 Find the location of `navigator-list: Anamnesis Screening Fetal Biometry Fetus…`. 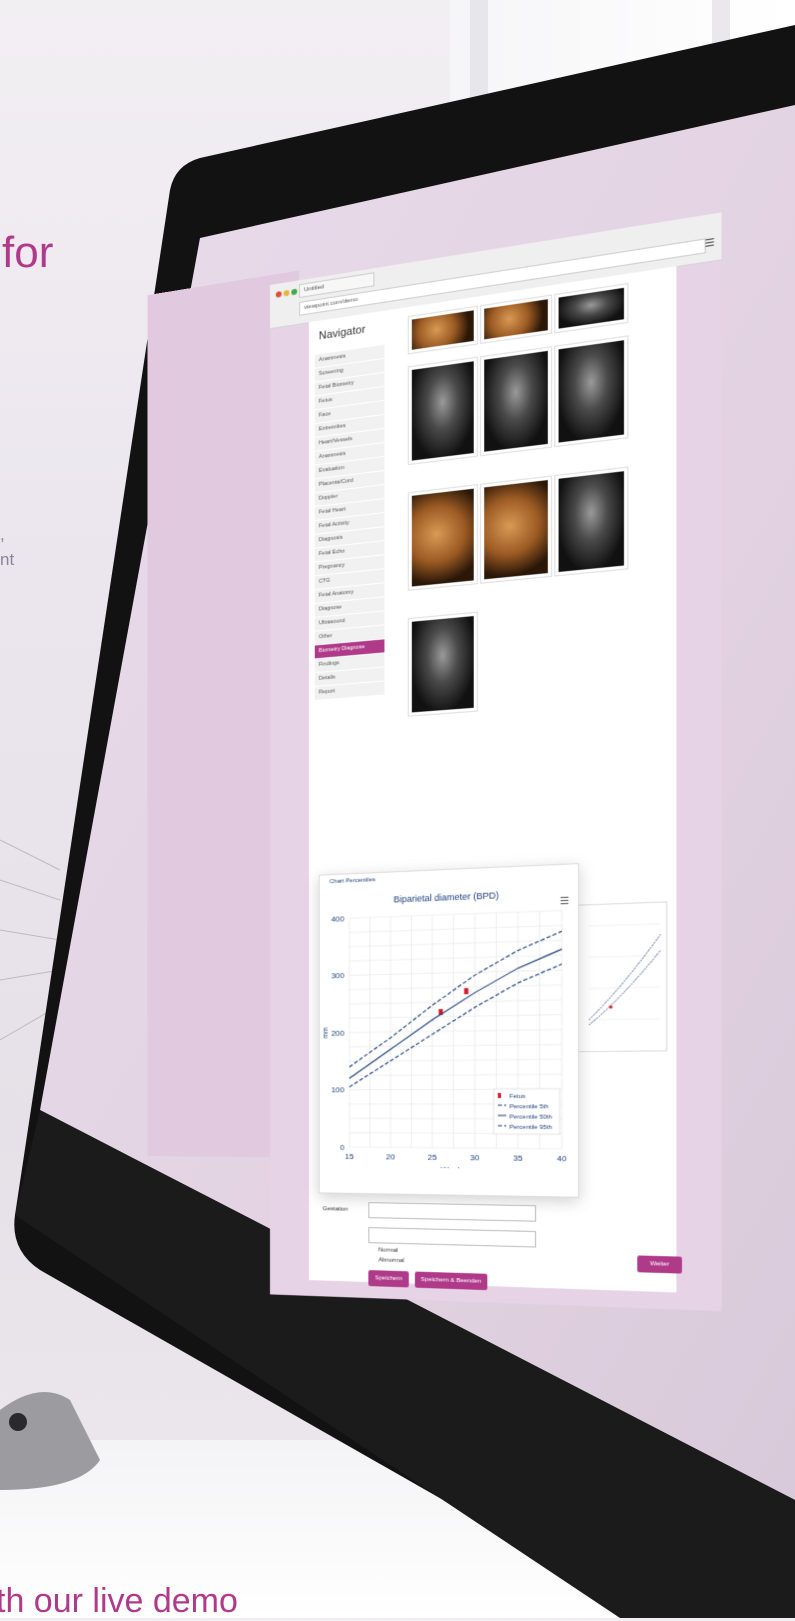

navigator-list: Anamnesis Screening Fetal Biometry Fetus… is located at coordinates (350, 523).